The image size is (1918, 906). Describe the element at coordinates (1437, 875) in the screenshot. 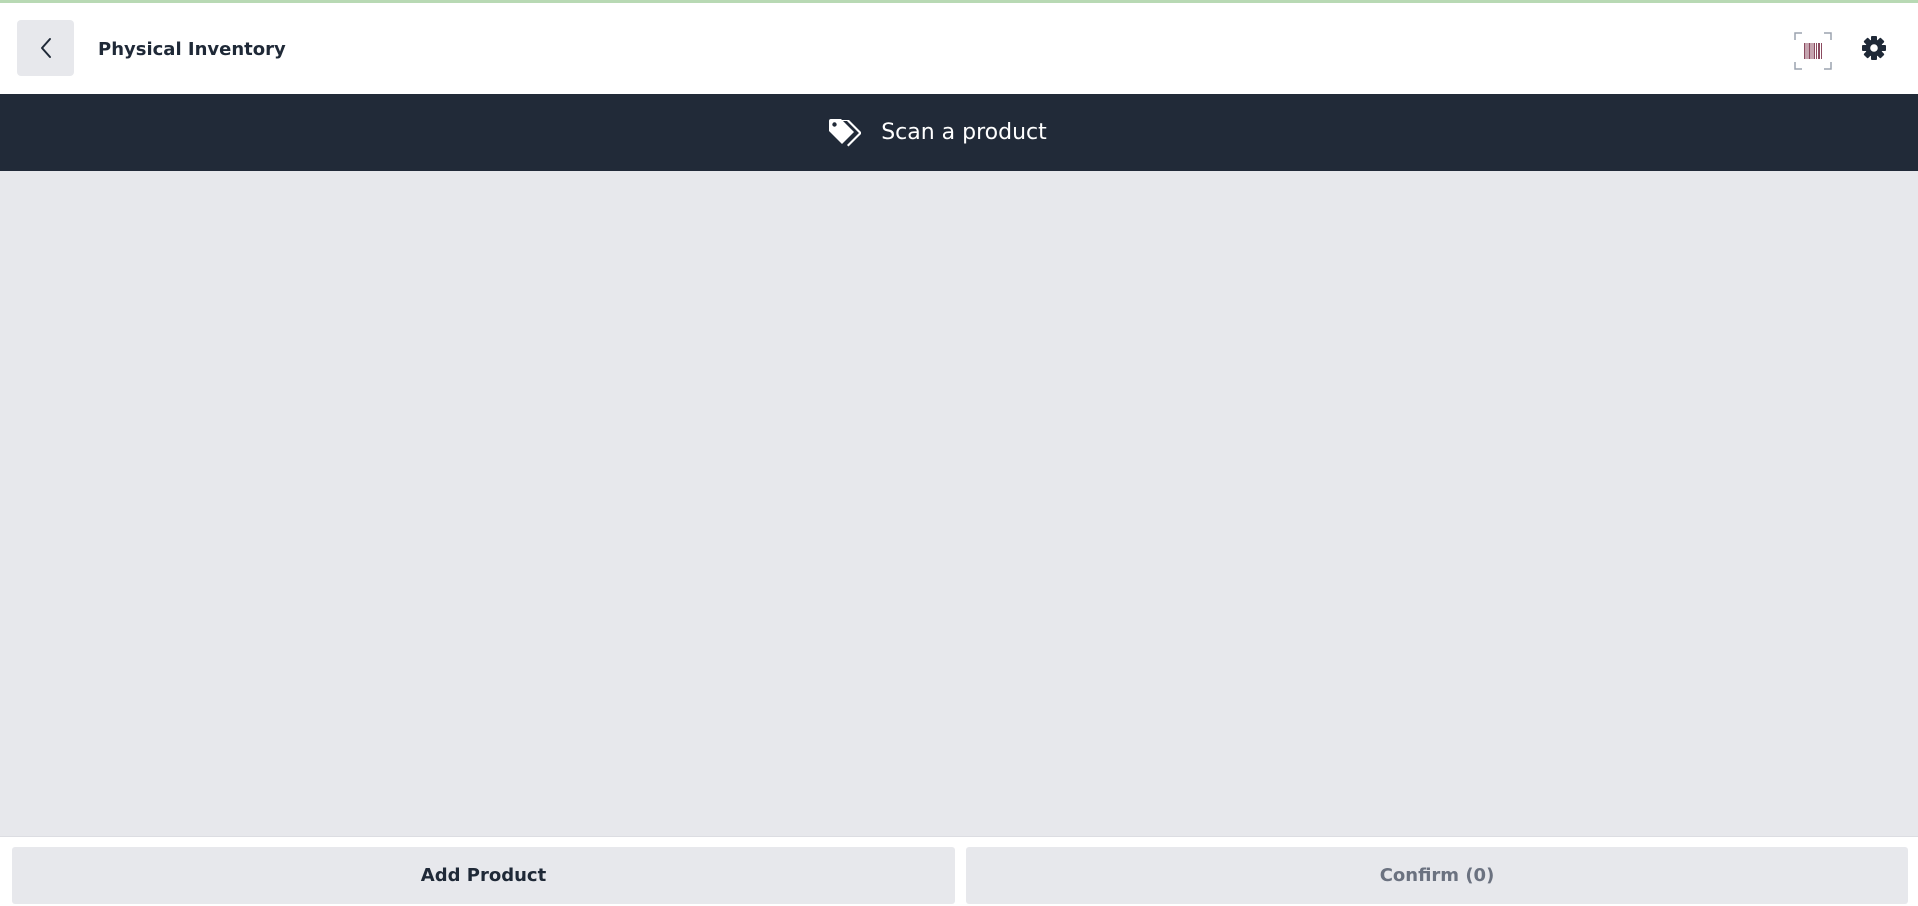

I see `confirm-button: Confirm (0)` at that location.